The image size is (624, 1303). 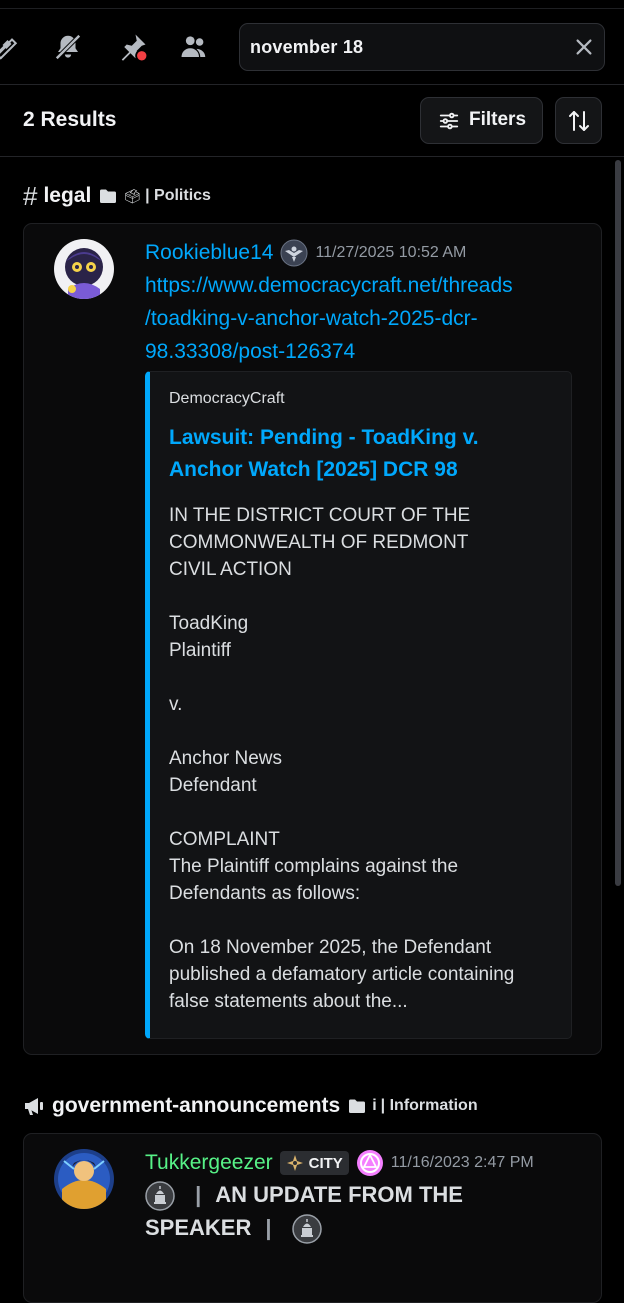 I want to click on announcement-channel-icon, so click(x=34, y=1106).